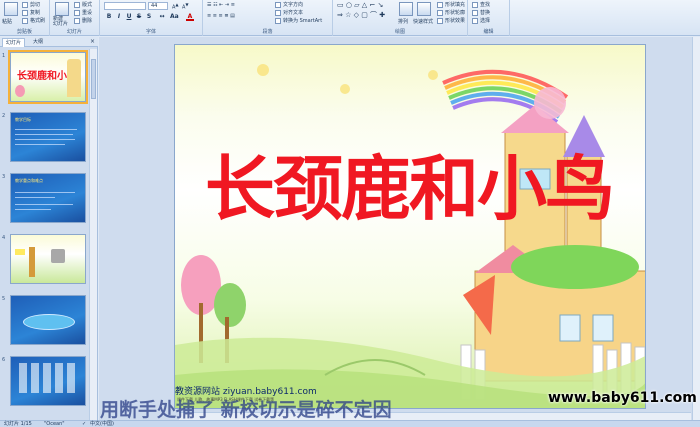 Image resolution: width=700 pixels, height=427 pixels. I want to click on tab-slides: 幻灯片, so click(14, 42).